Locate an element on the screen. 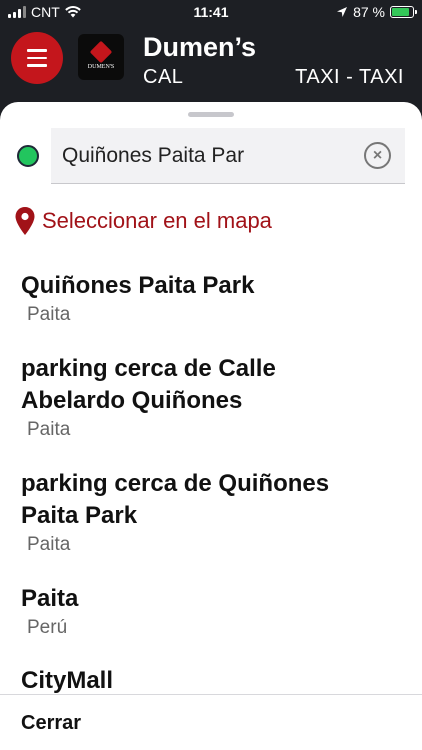 The width and height of the screenshot is (422, 750). location-pin-icon is located at coordinates (25, 221).